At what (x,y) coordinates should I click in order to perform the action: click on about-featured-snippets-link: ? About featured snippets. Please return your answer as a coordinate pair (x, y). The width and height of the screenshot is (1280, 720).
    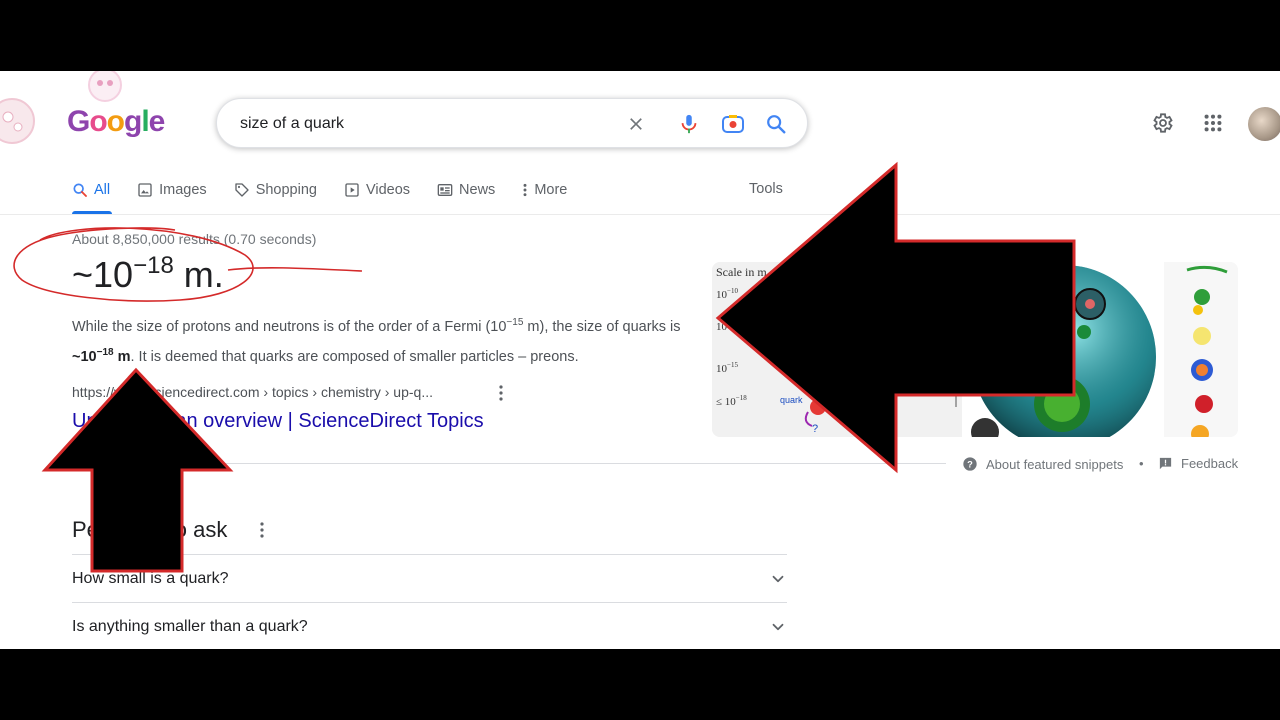
    Looking at the image, I should click on (1042, 464).